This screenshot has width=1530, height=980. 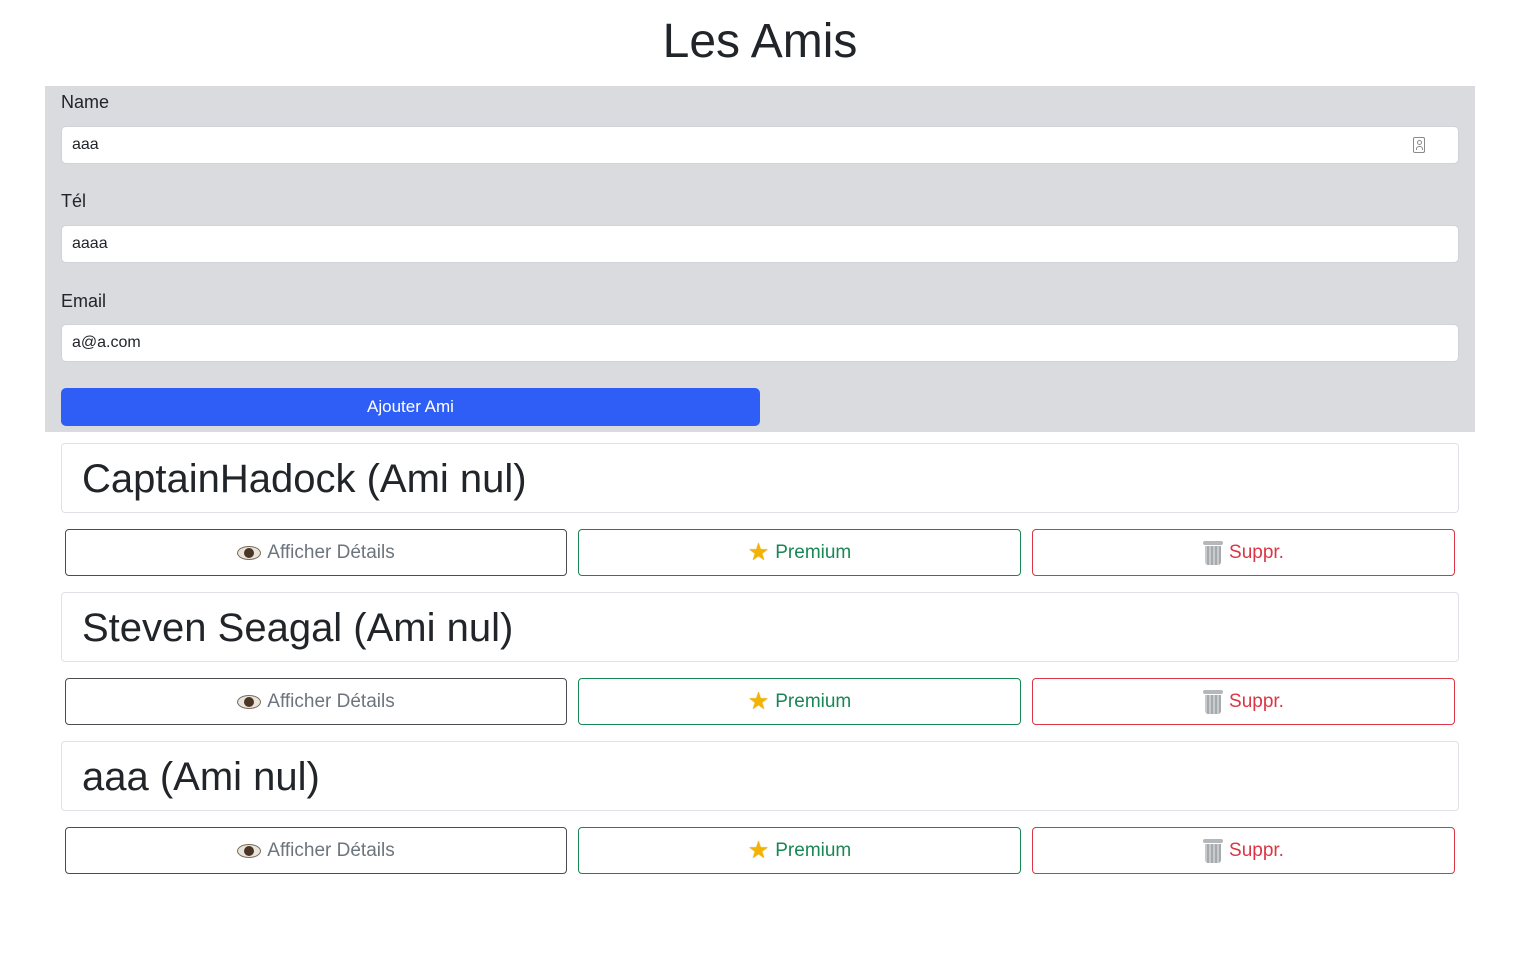 What do you see at coordinates (760, 627) in the screenshot?
I see `friend-card: Steven Seagal (Ami nul)` at bounding box center [760, 627].